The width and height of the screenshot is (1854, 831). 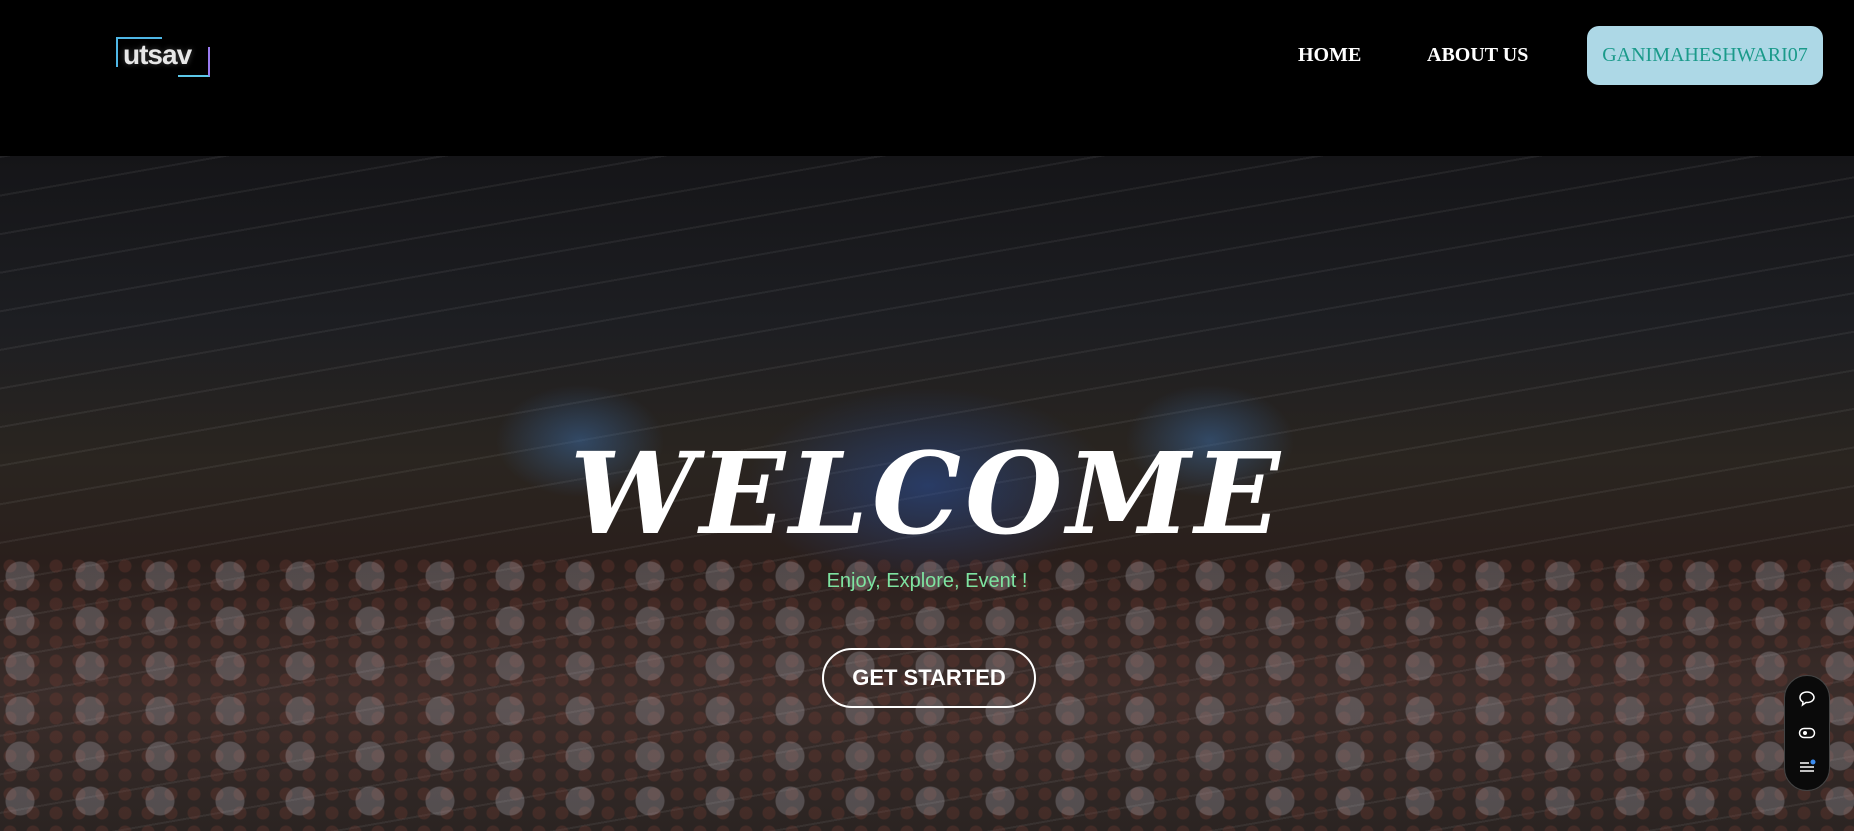 I want to click on floating-toolbar, so click(x=1807, y=733).